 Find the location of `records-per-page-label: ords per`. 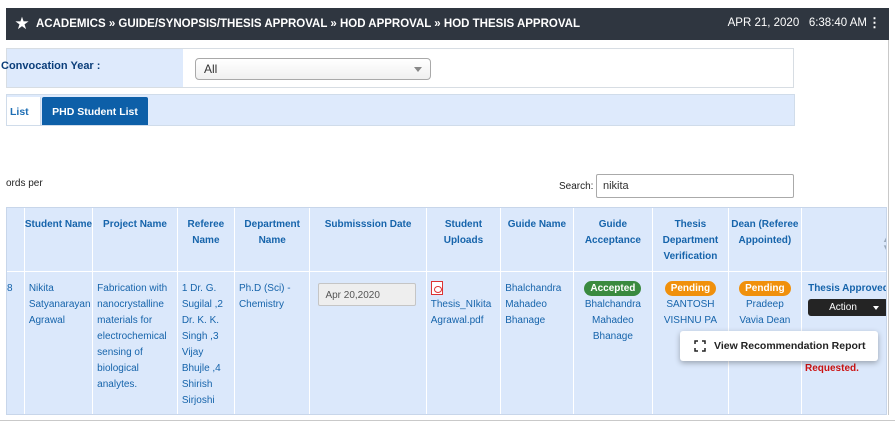

records-per-page-label: ords per is located at coordinates (24, 183).